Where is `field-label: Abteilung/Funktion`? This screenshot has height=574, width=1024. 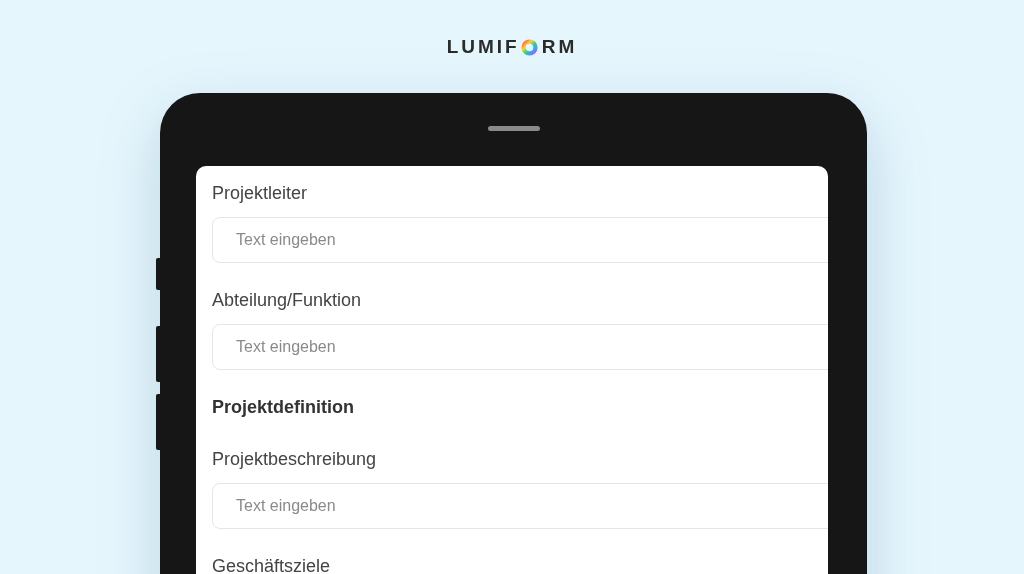 field-label: Abteilung/Funktion is located at coordinates (287, 300).